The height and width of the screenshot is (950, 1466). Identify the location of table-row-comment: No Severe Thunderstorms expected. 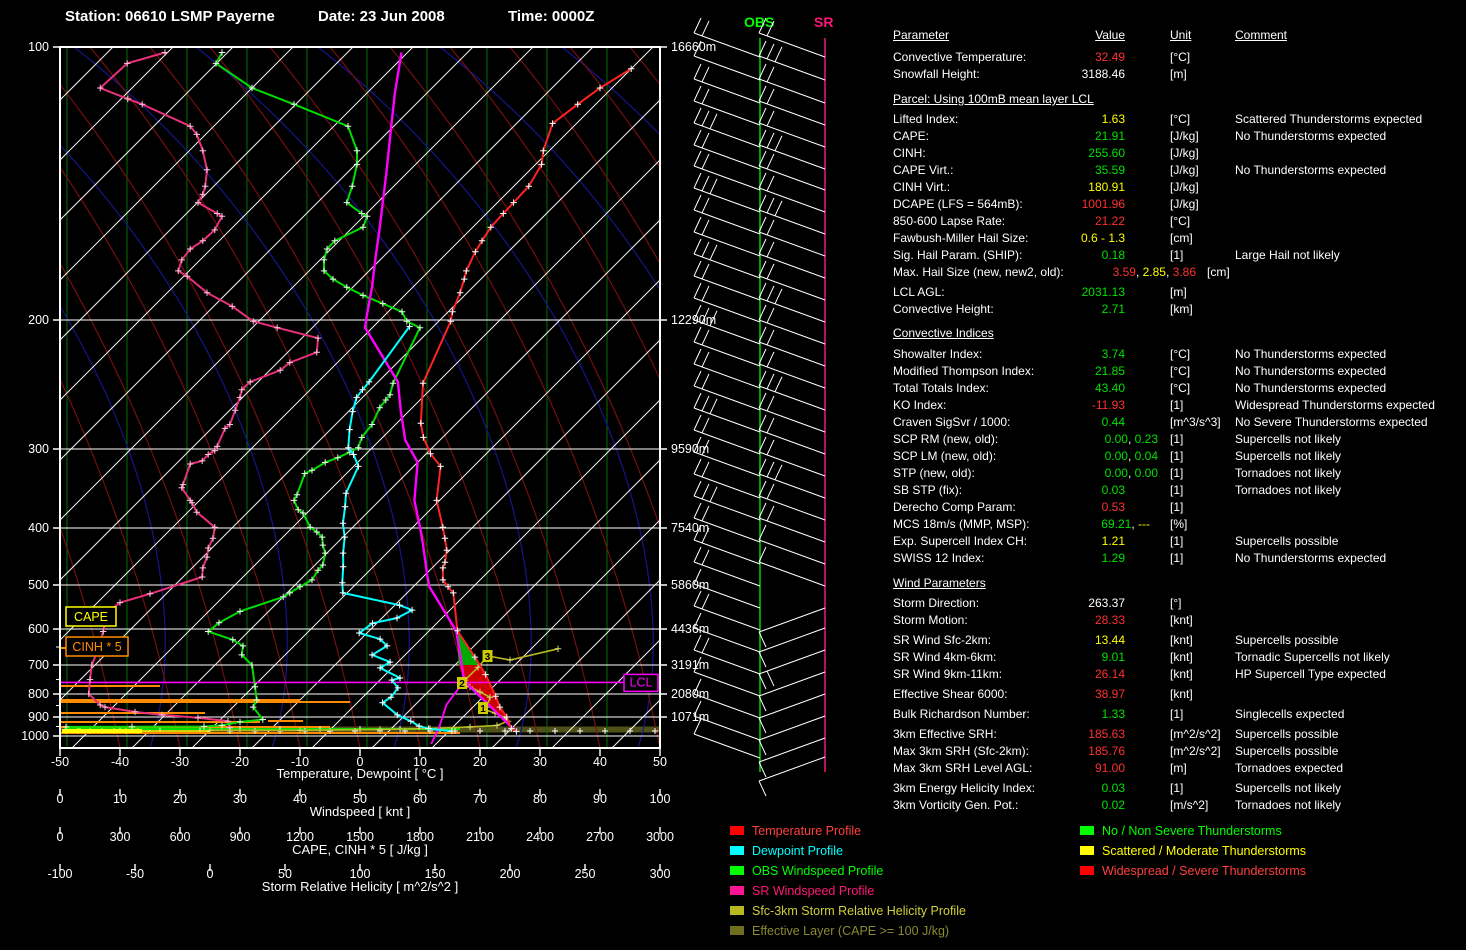
(1331, 422).